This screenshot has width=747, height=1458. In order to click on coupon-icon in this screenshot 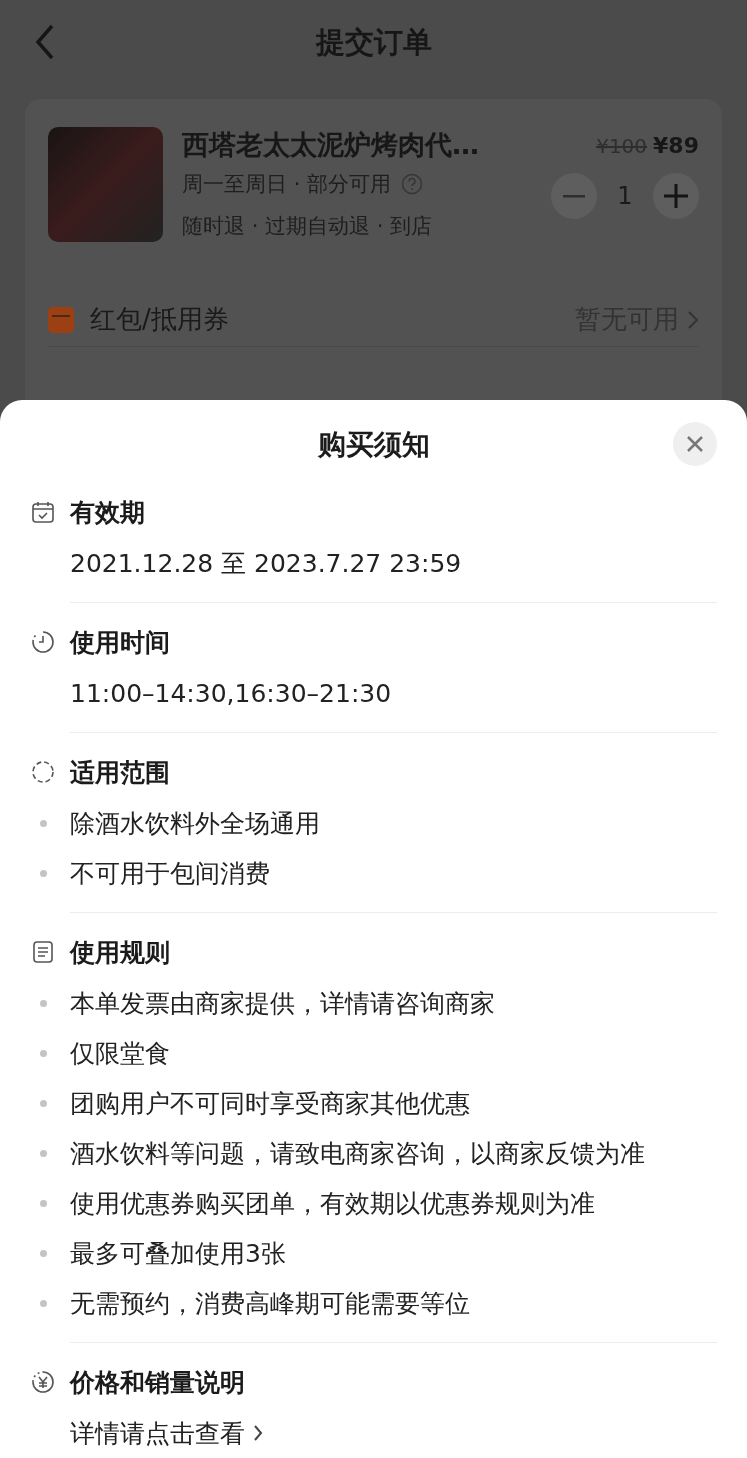, I will do `click(61, 319)`.